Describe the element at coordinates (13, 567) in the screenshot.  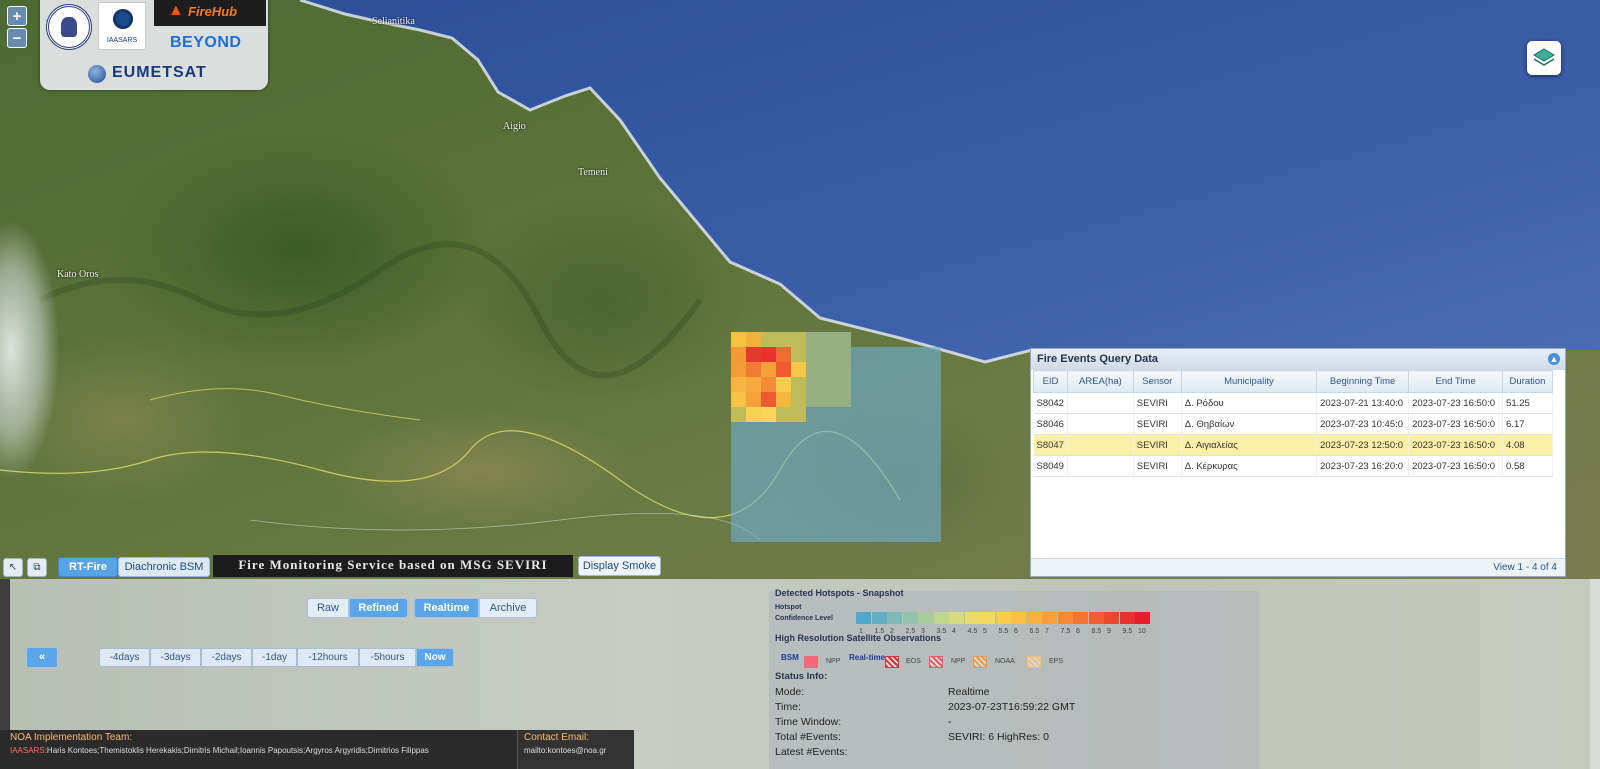
I see `cursor-tool-icon: ↖` at that location.